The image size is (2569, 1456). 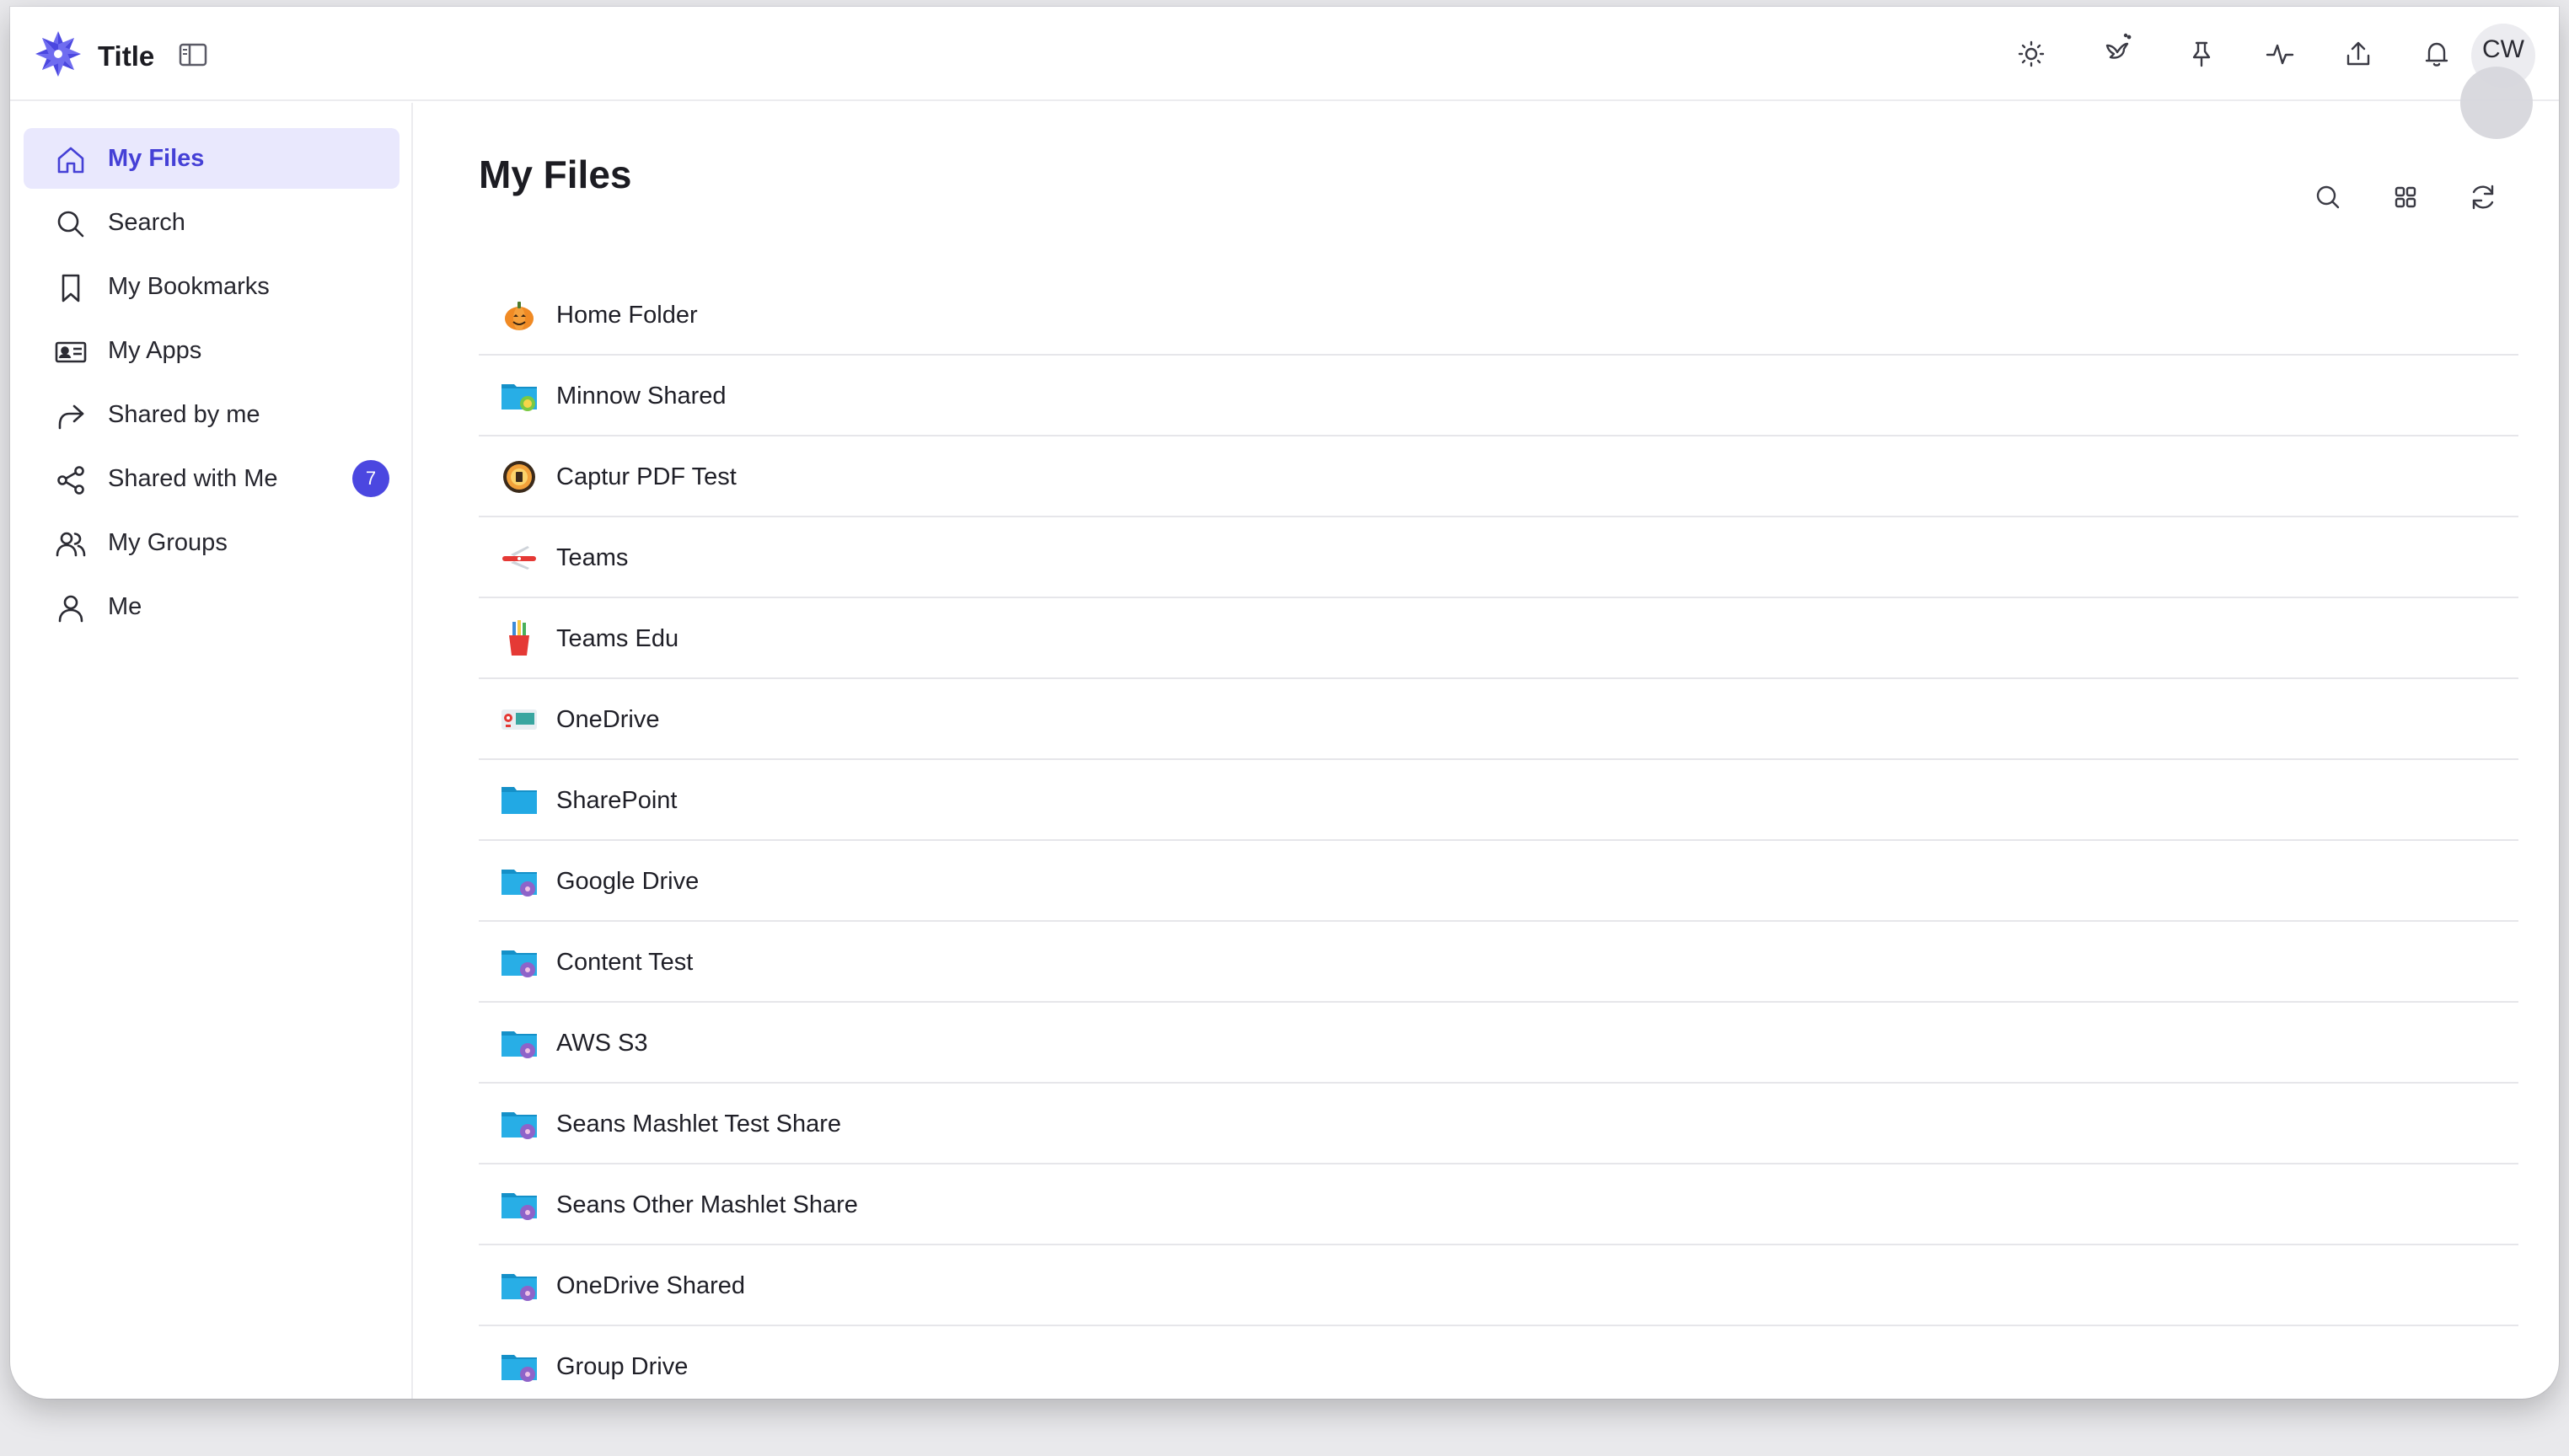 I want to click on user-avatar: CW, so click(x=2503, y=56).